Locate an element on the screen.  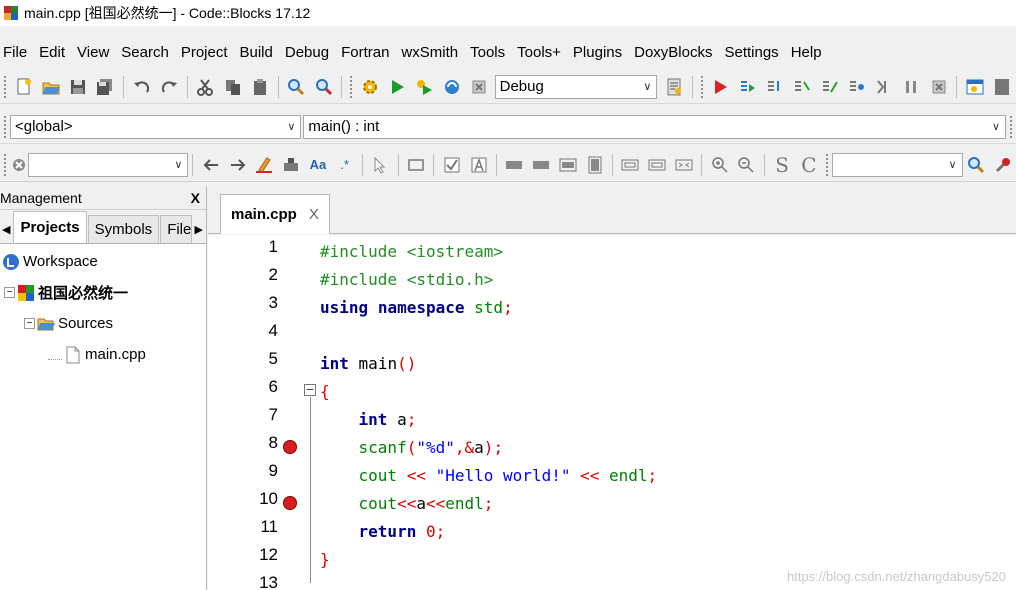
textctrl-widget-icon is located at coordinates (541, 165).